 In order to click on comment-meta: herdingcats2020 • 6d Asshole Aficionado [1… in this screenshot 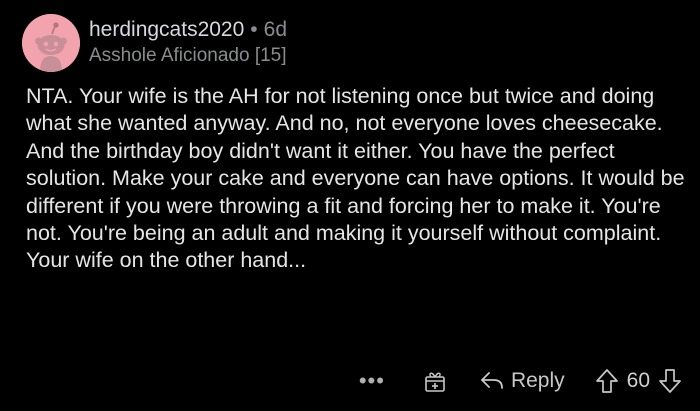, I will do `click(188, 42)`.